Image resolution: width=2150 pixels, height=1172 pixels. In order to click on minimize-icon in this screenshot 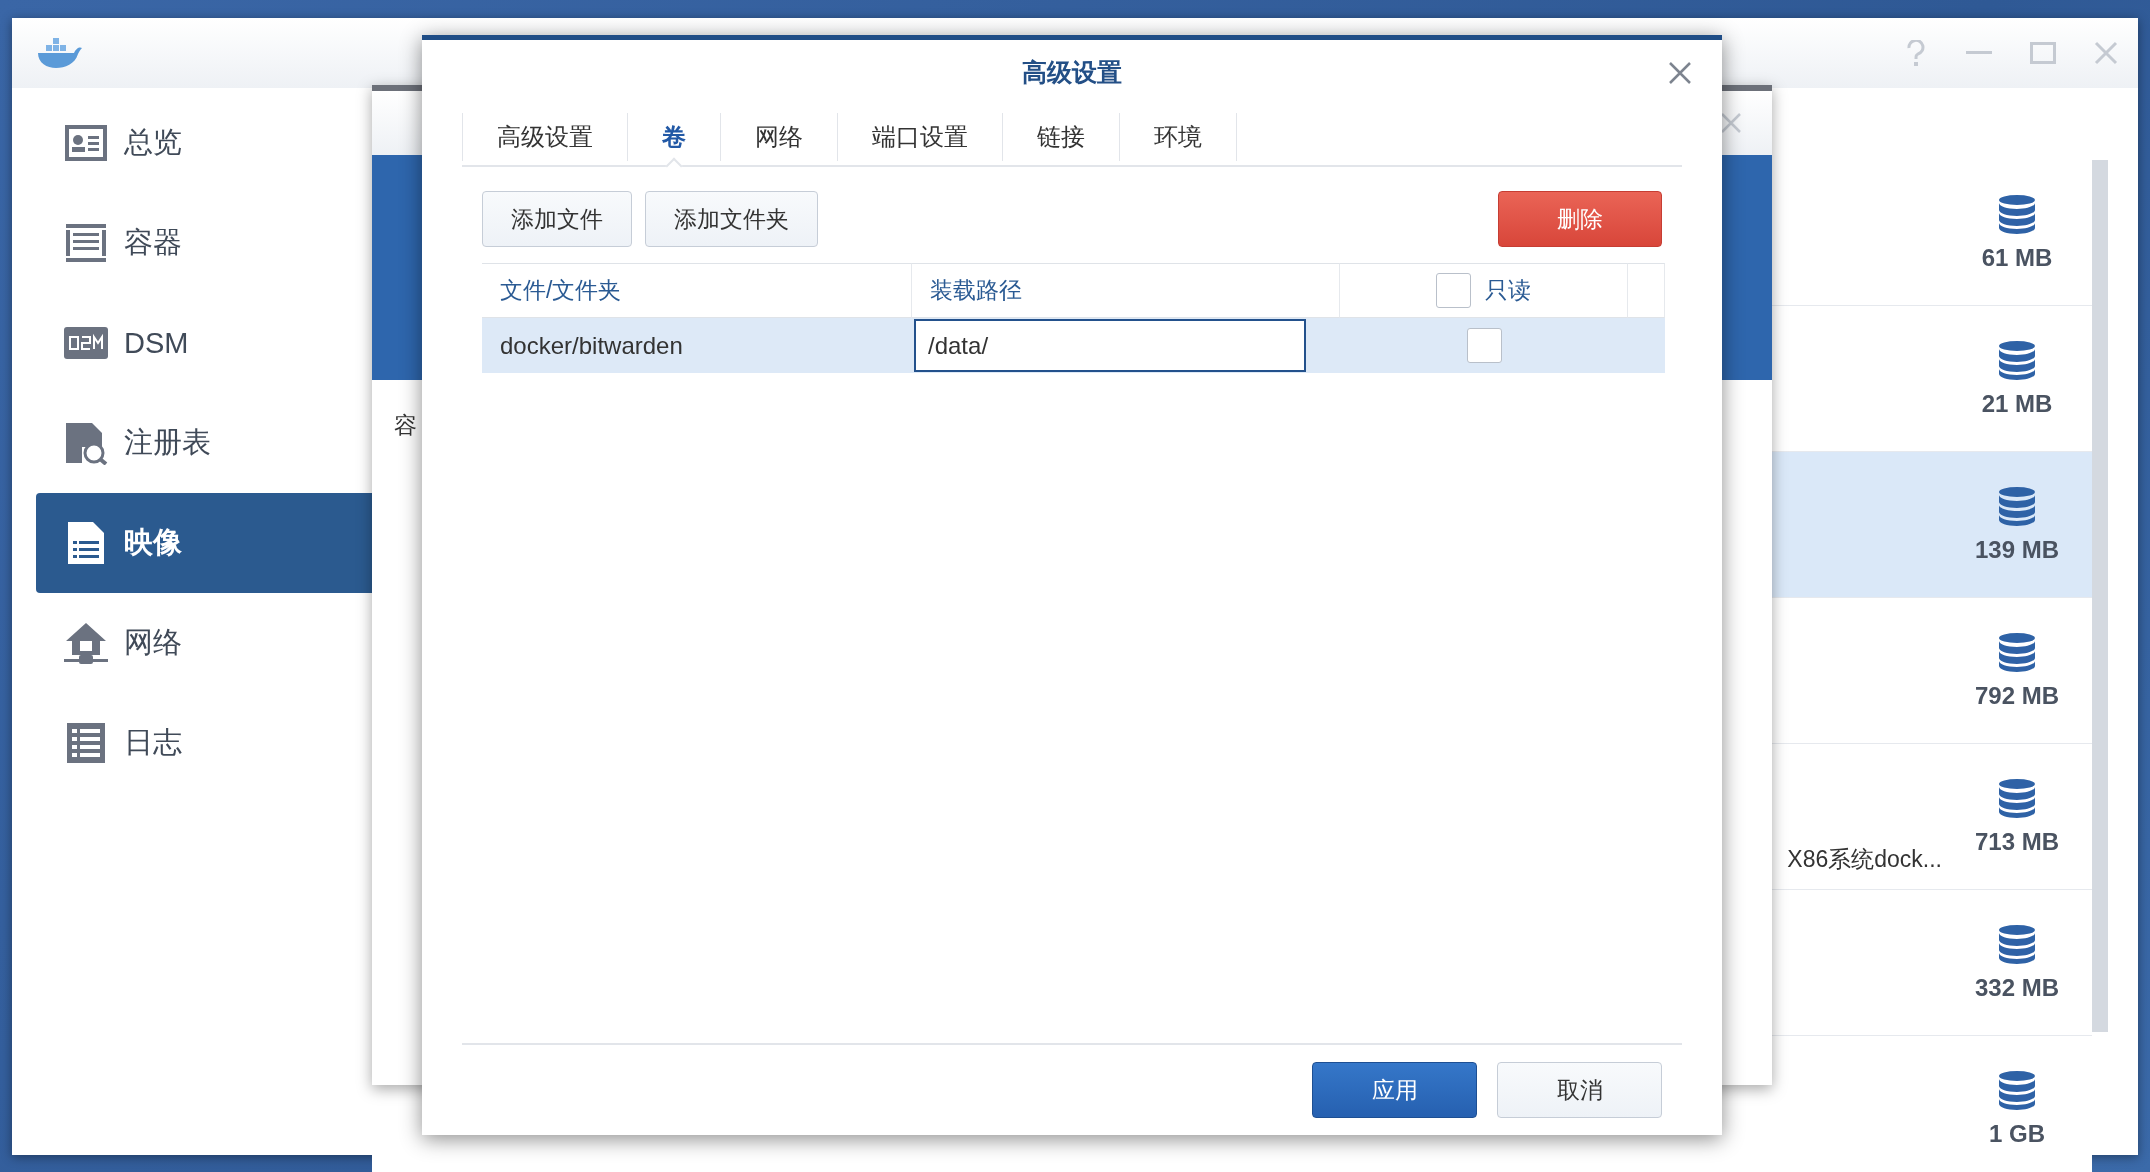, I will do `click(1979, 53)`.